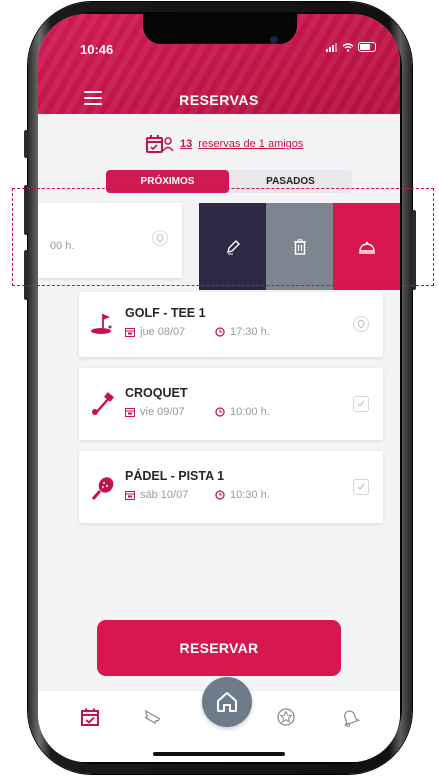 The height and width of the screenshot is (778, 439). Describe the element at coordinates (250, 412) in the screenshot. I see `reservation-time-text: 10:00 h.` at that location.